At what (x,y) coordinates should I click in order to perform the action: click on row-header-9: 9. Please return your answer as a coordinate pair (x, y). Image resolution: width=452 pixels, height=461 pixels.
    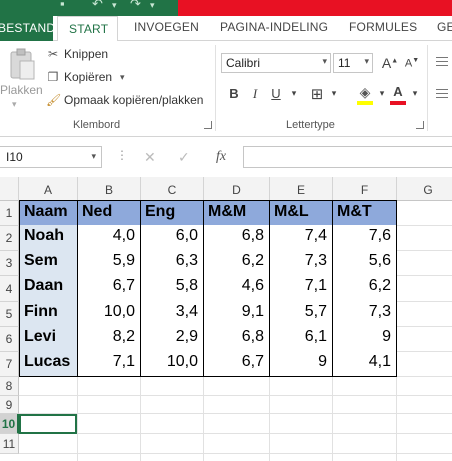
    Looking at the image, I should click on (9, 405).